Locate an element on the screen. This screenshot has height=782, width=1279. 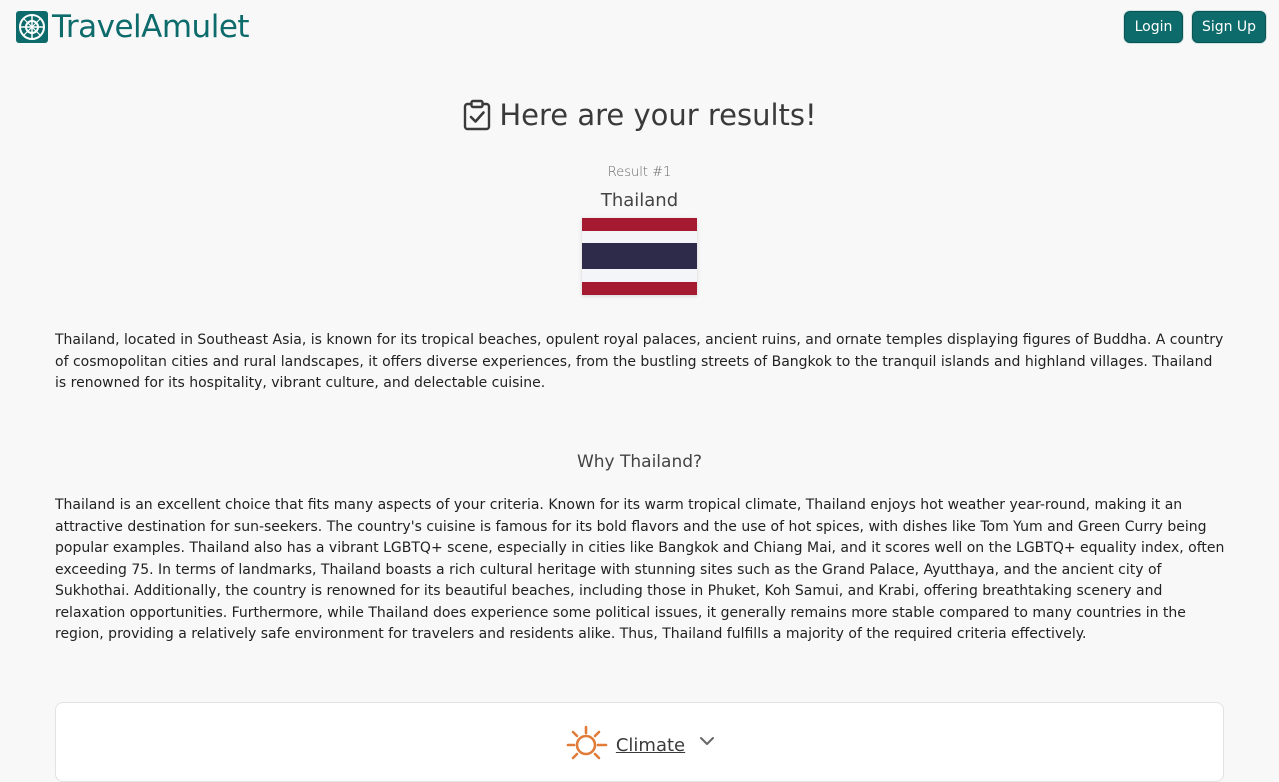
result-number: Result #1 is located at coordinates (639, 172).